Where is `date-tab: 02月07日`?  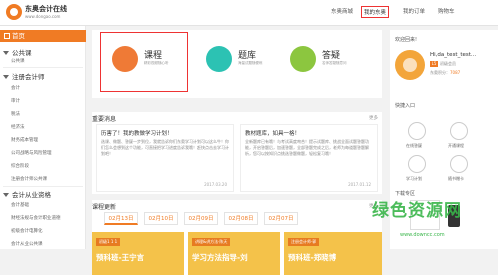 date-tab: 02月07日 is located at coordinates (281, 218).